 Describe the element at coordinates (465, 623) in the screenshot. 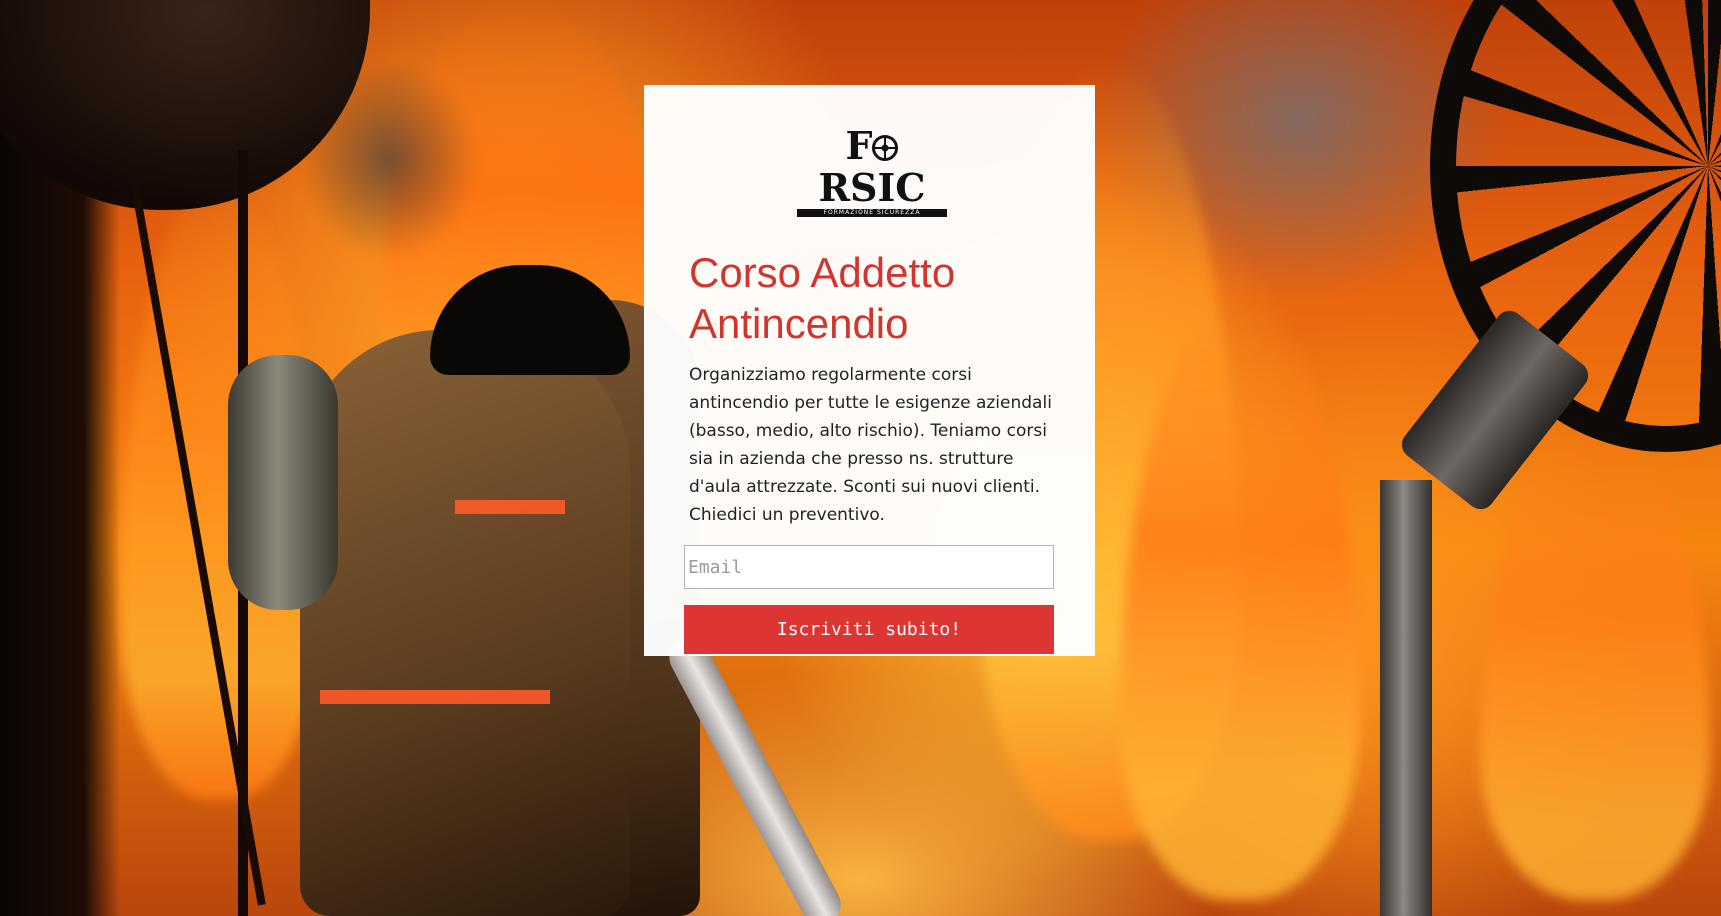

I see `firefighter-front` at that location.